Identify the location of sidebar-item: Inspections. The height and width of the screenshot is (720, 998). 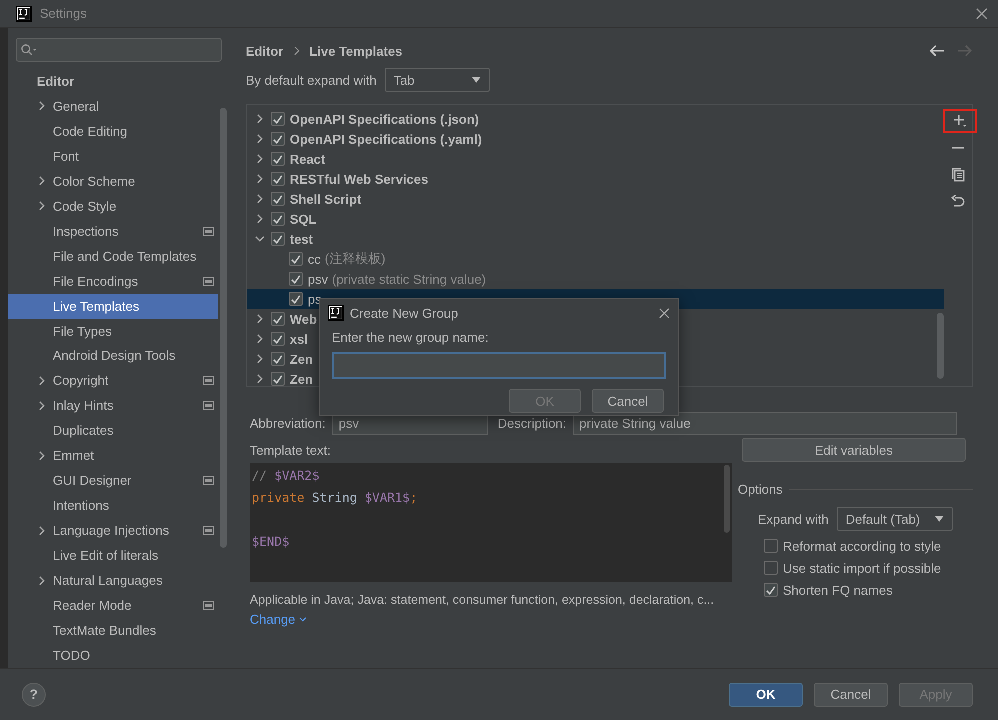
(113, 231).